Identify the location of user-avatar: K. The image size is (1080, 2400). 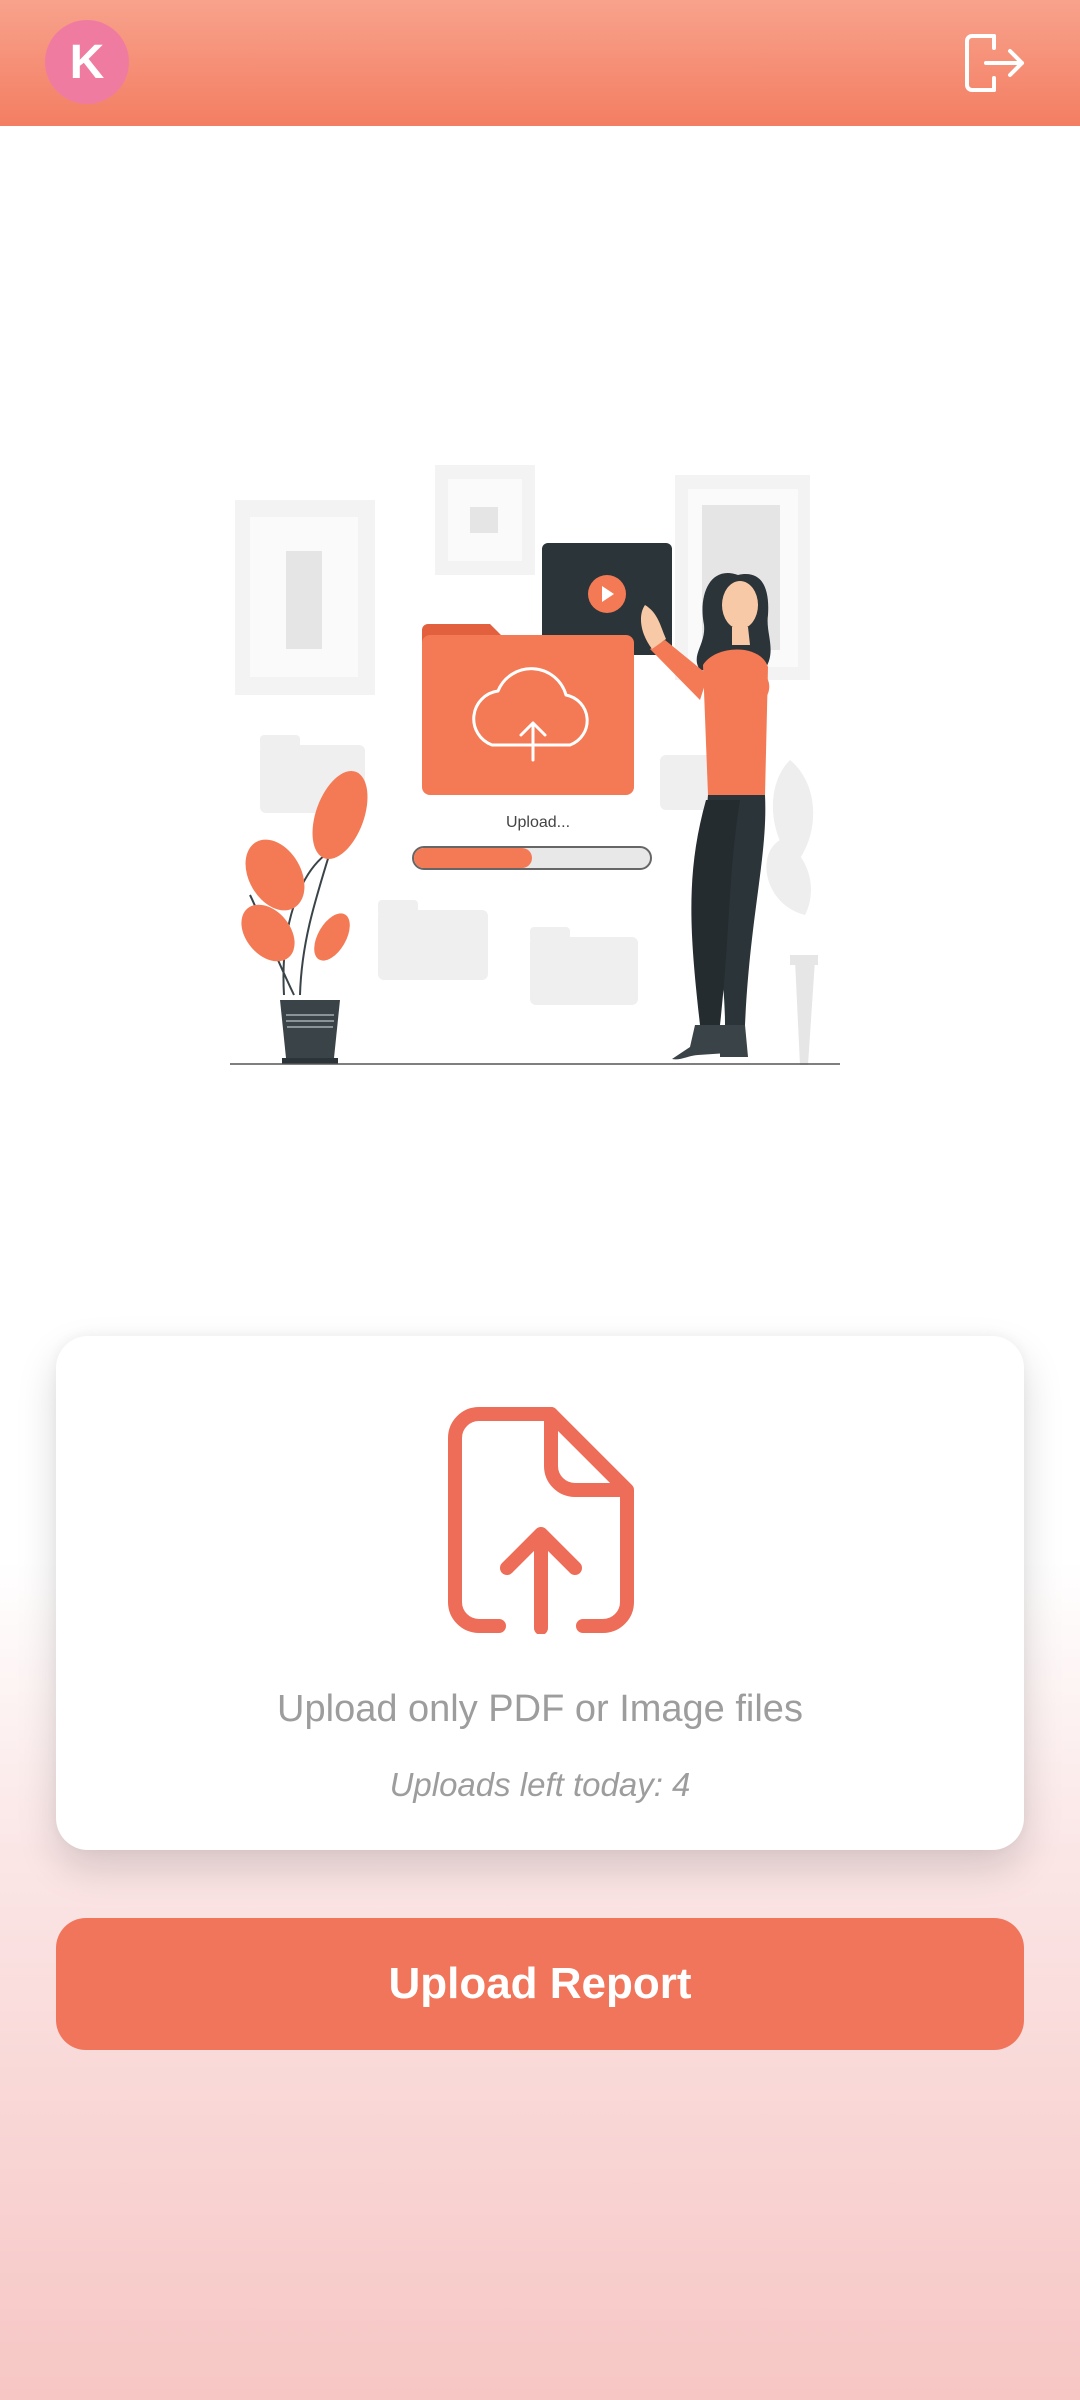
(87, 62).